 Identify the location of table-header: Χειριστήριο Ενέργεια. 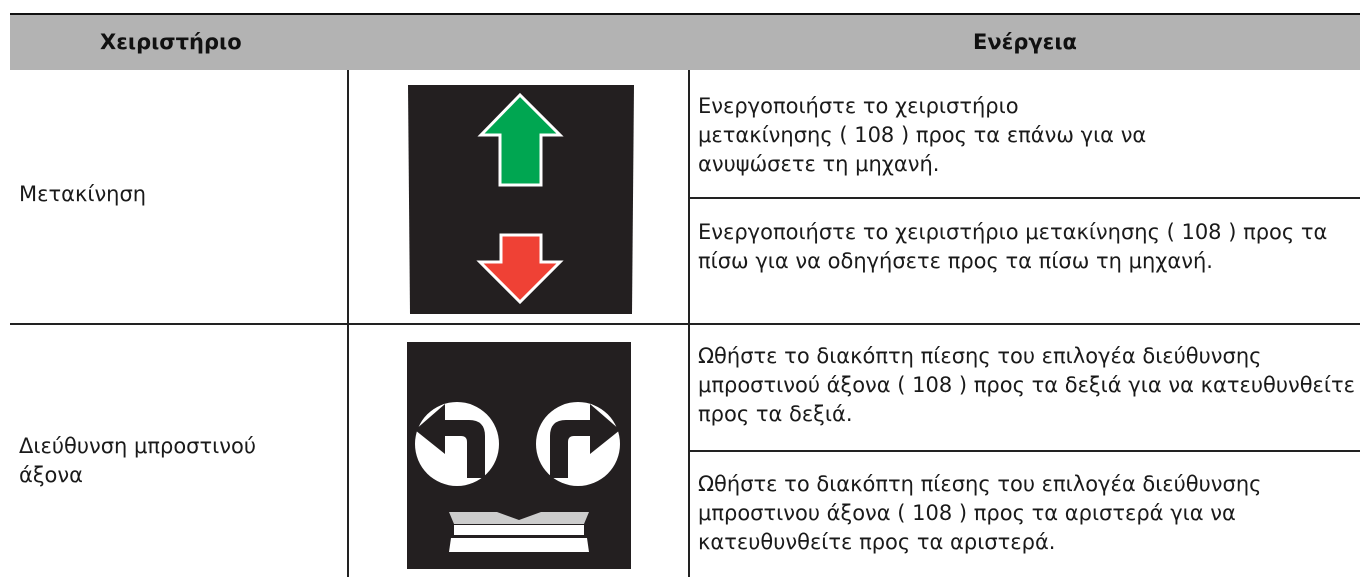
(685, 42).